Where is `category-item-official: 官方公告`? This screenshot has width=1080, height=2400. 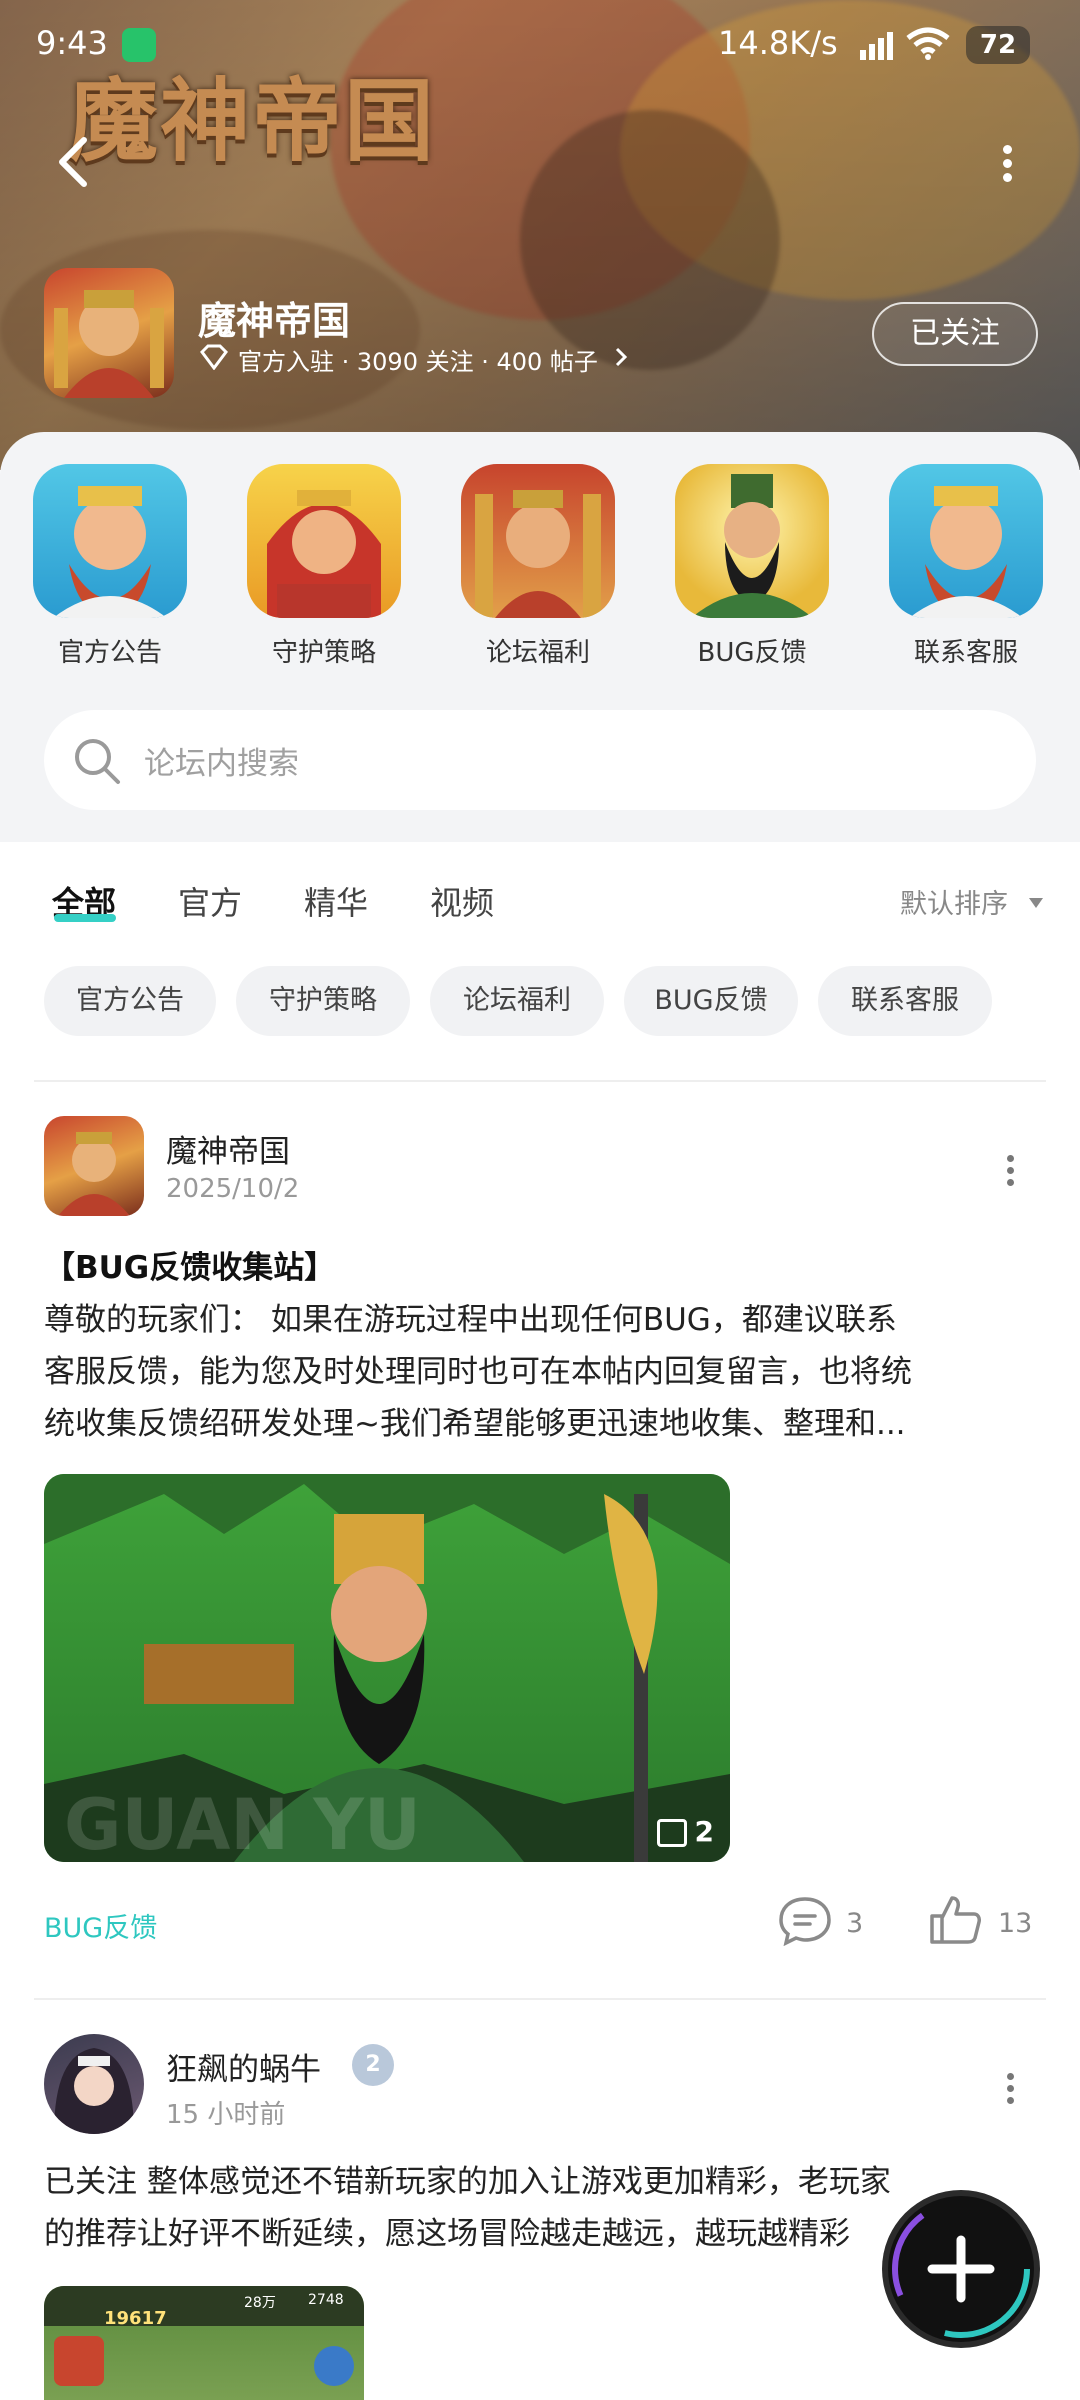 category-item-official: 官方公告 is located at coordinates (110, 566).